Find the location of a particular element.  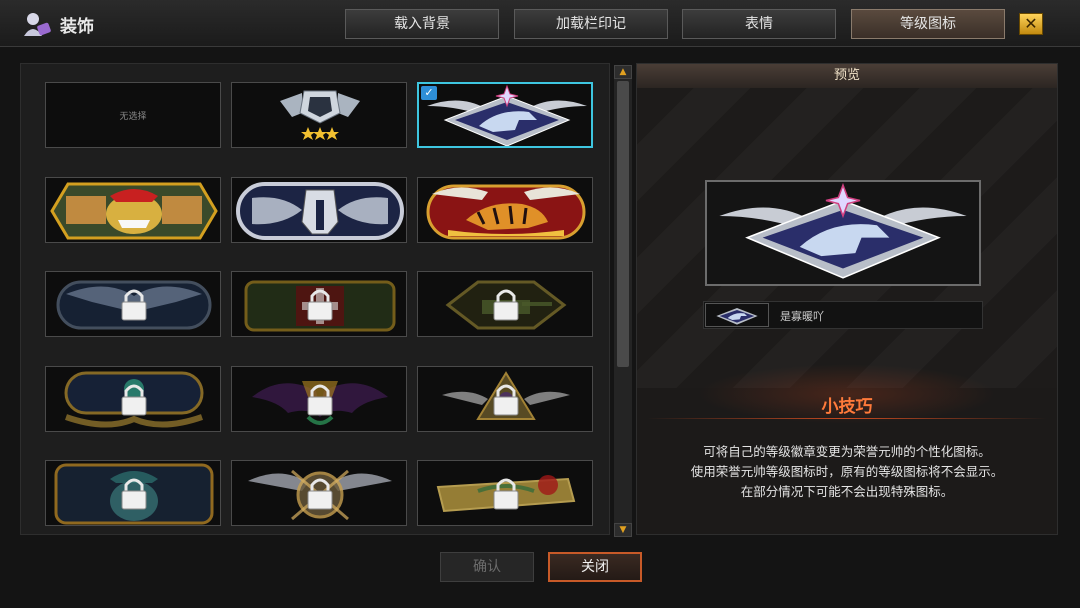

preview-badge-frame is located at coordinates (843, 233).